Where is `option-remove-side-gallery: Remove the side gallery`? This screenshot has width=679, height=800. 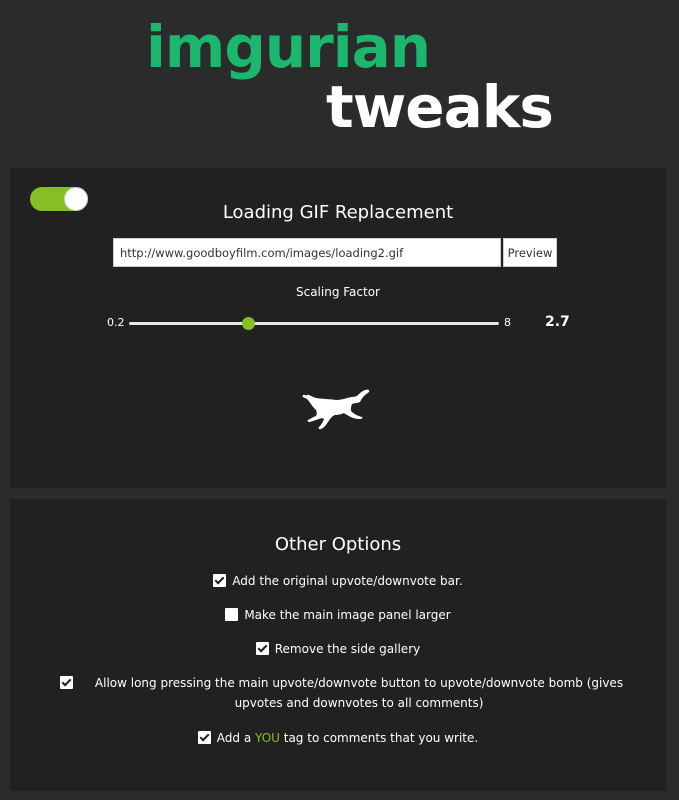 option-remove-side-gallery: Remove the side gallery is located at coordinates (338, 650).